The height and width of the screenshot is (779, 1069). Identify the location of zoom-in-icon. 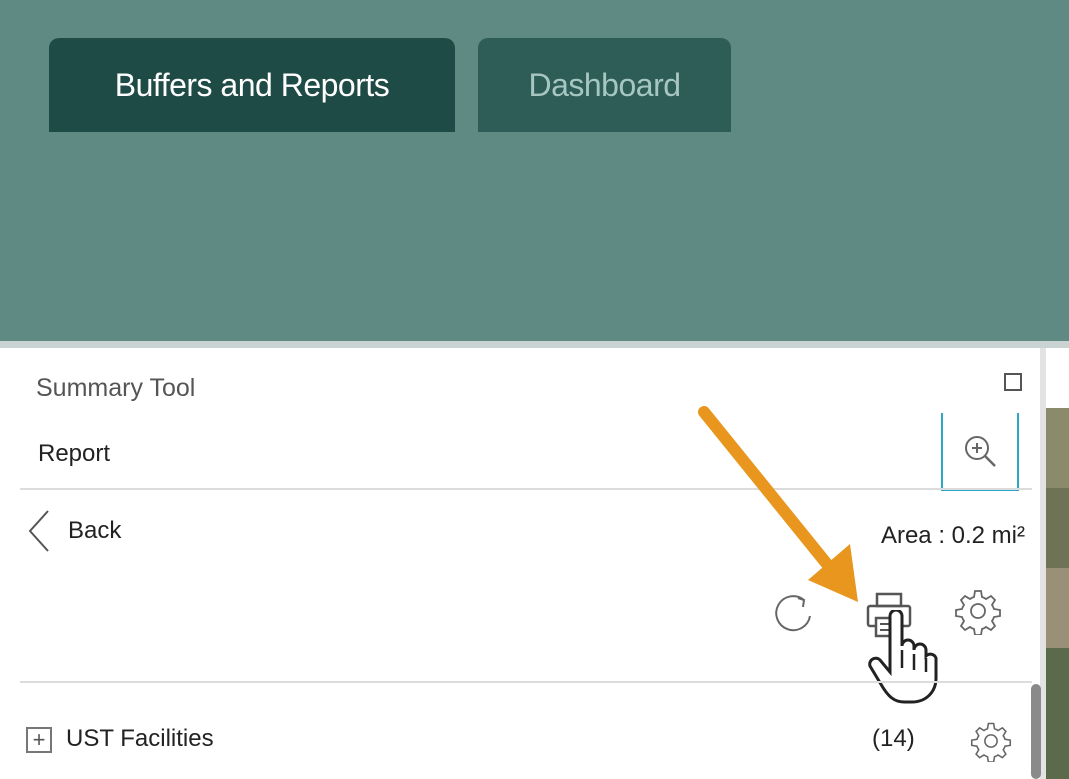
(980, 451).